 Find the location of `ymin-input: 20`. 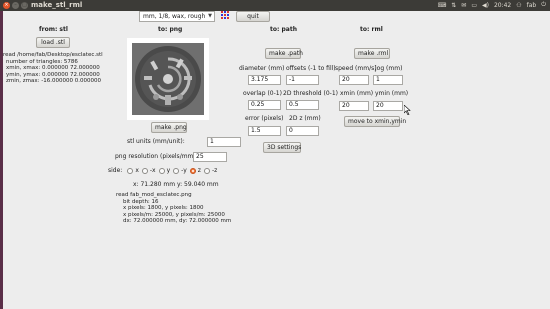

ymin-input: 20 is located at coordinates (388, 106).